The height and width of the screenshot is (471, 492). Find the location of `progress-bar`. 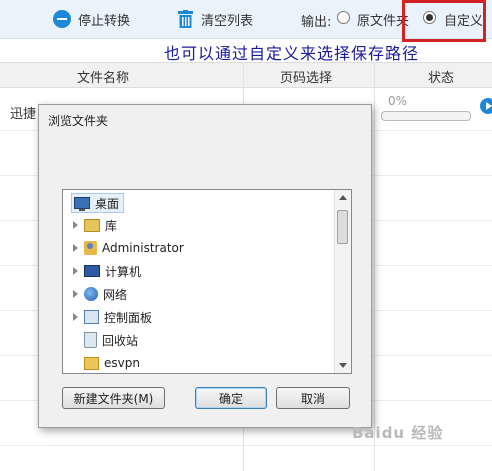

progress-bar is located at coordinates (426, 116).